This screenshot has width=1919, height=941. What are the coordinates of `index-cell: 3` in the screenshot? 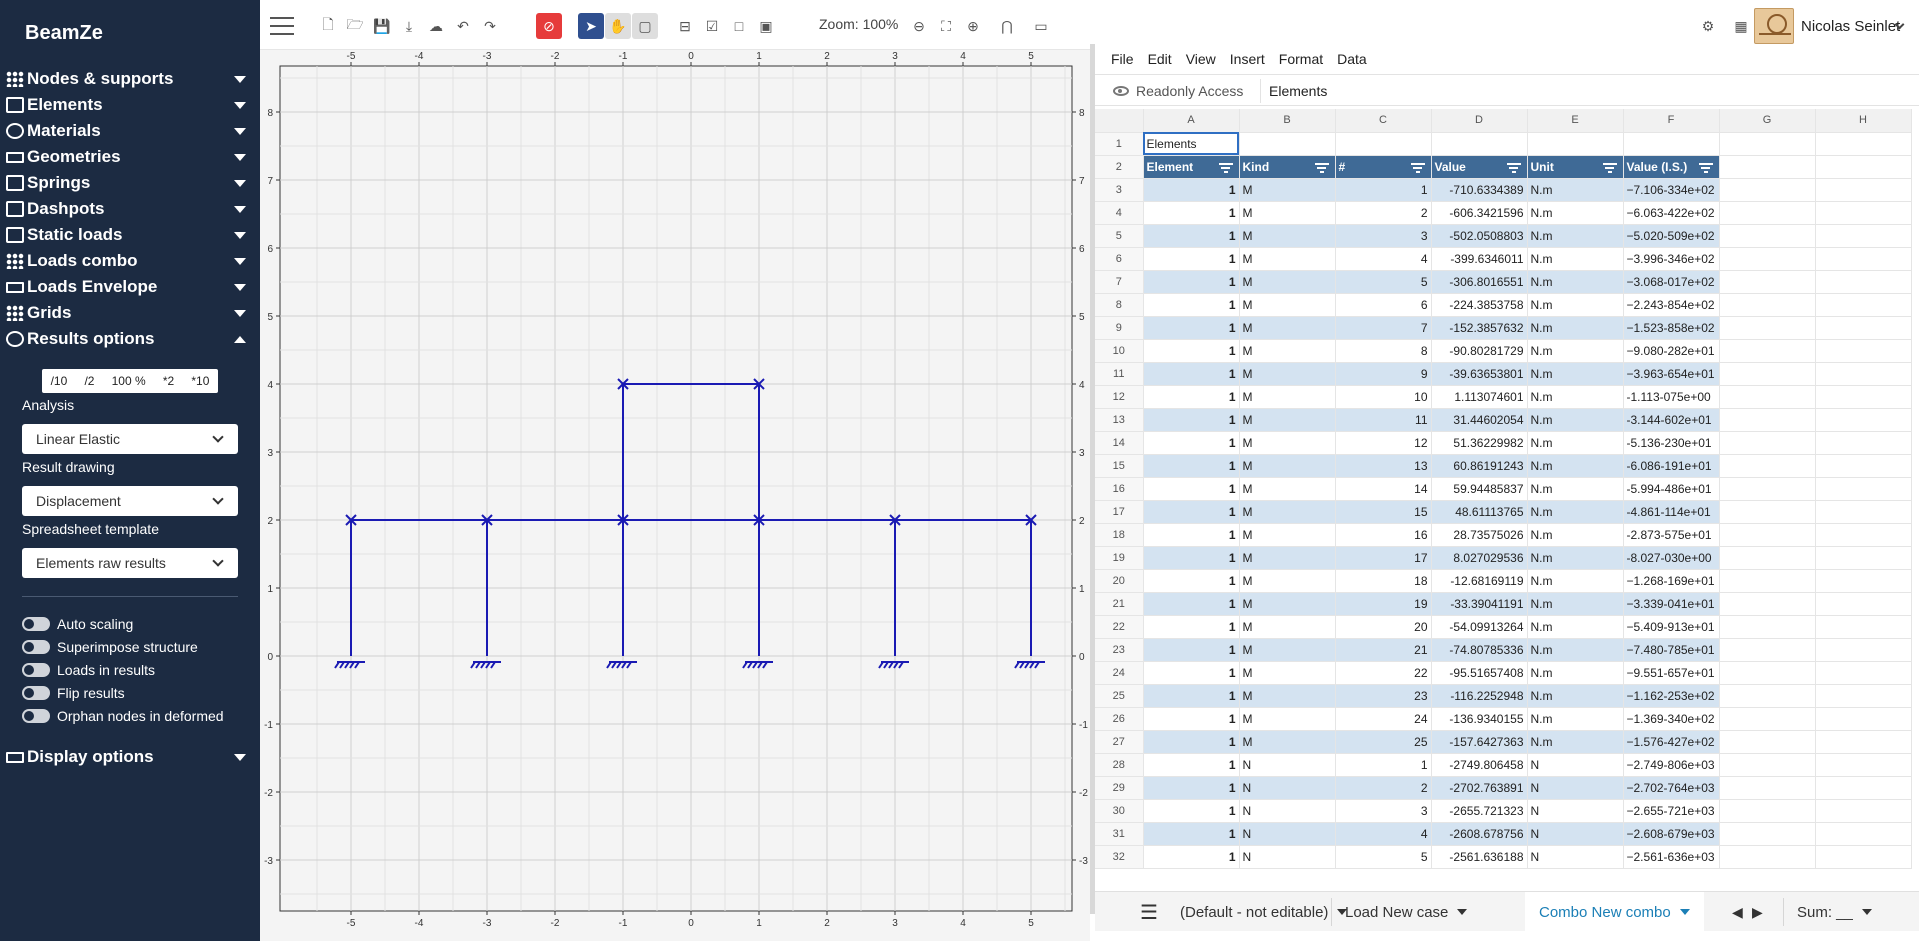 It's located at (1383, 236).